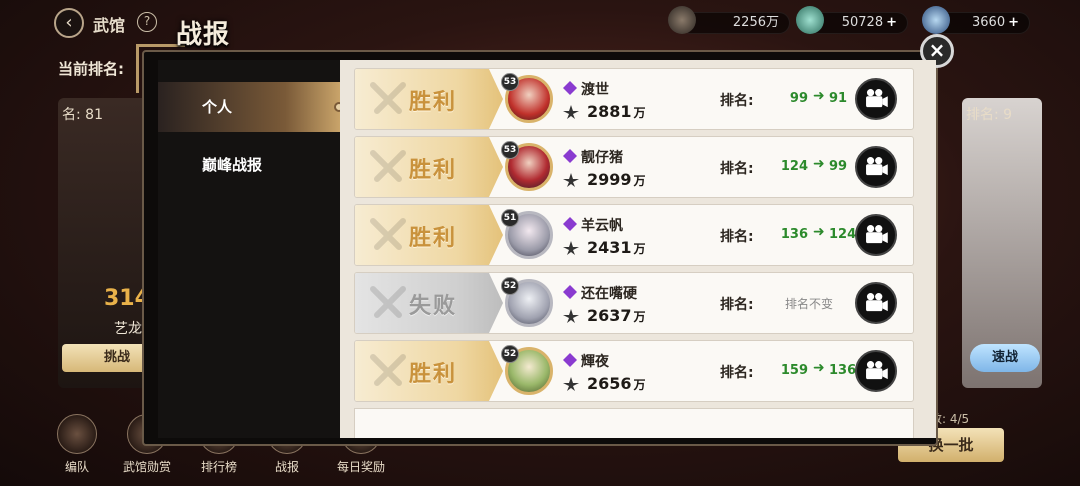 The image size is (1080, 486). What do you see at coordinates (76, 467) in the screenshot?
I see `nav-label: 编队` at bounding box center [76, 467].